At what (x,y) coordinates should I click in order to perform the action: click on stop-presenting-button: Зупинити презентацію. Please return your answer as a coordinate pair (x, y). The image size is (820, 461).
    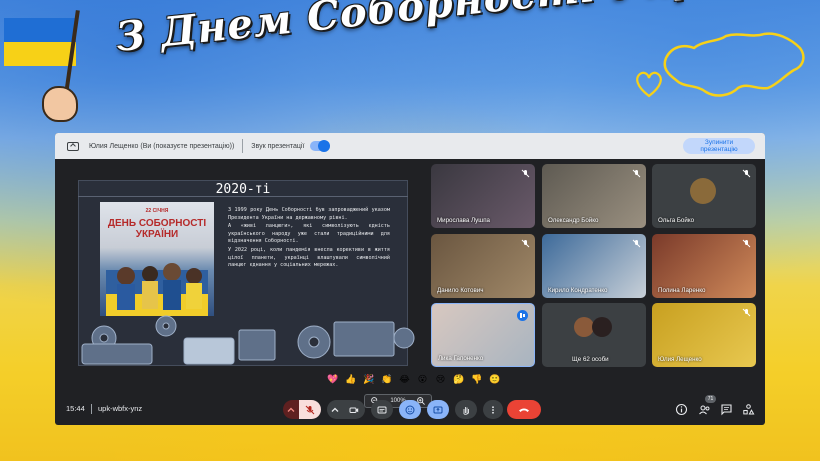
    Looking at the image, I should click on (719, 146).